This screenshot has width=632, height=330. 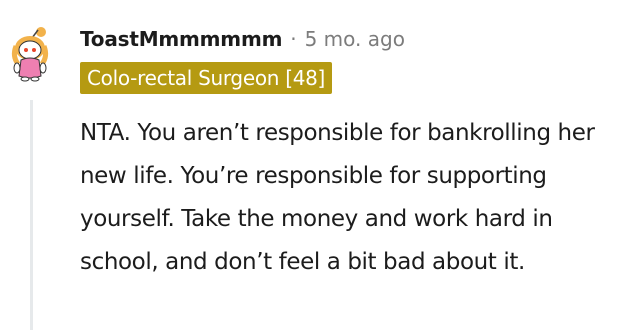 I want to click on comment-timestamp: 5 mo. ago, so click(x=355, y=39).